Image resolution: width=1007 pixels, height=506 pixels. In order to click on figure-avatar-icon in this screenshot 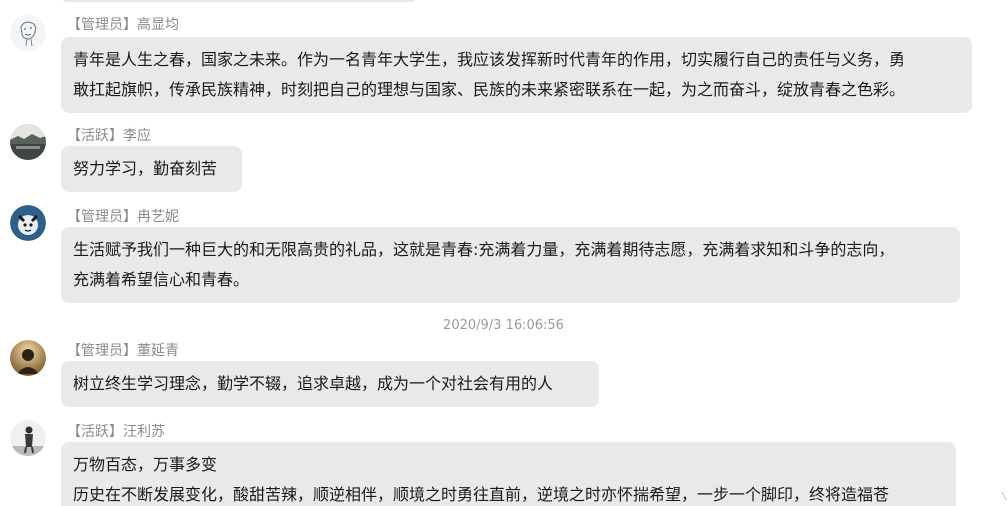, I will do `click(28, 438)`.